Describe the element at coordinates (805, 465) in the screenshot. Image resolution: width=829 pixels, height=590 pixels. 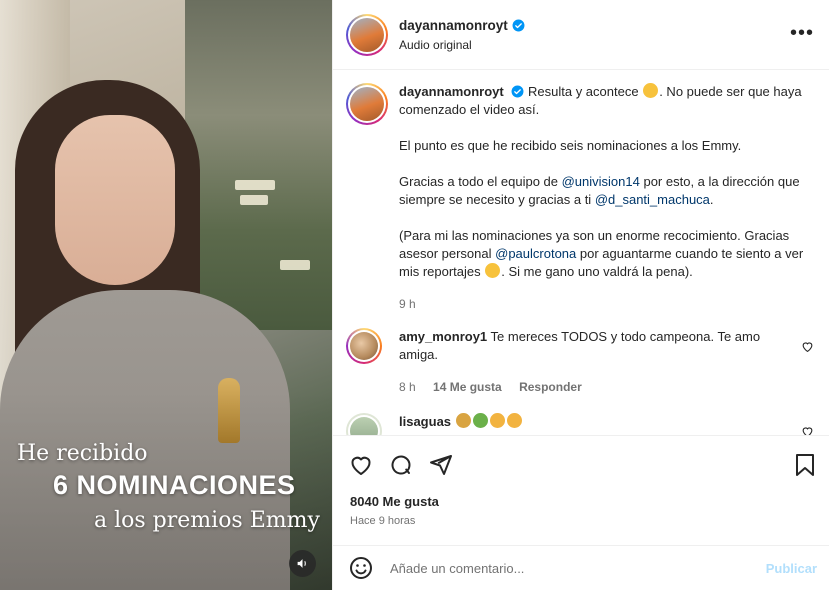
I see `bookmark-icon` at that location.